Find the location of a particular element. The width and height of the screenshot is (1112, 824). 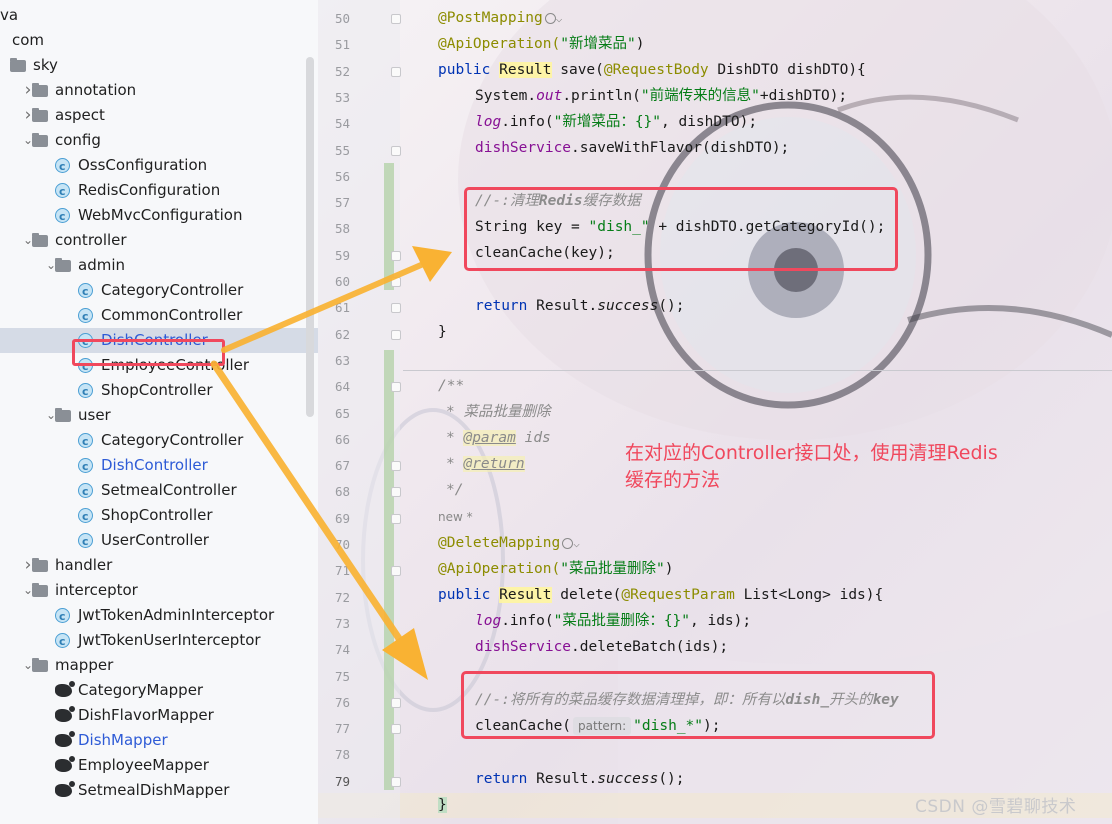

code-line-78: return Result.success(); is located at coordinates (580, 779).